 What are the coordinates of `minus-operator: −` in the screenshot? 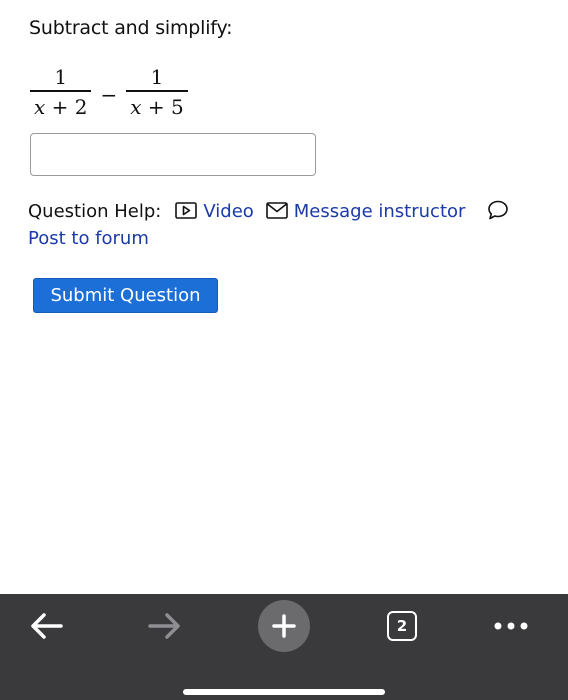 It's located at (109, 94).